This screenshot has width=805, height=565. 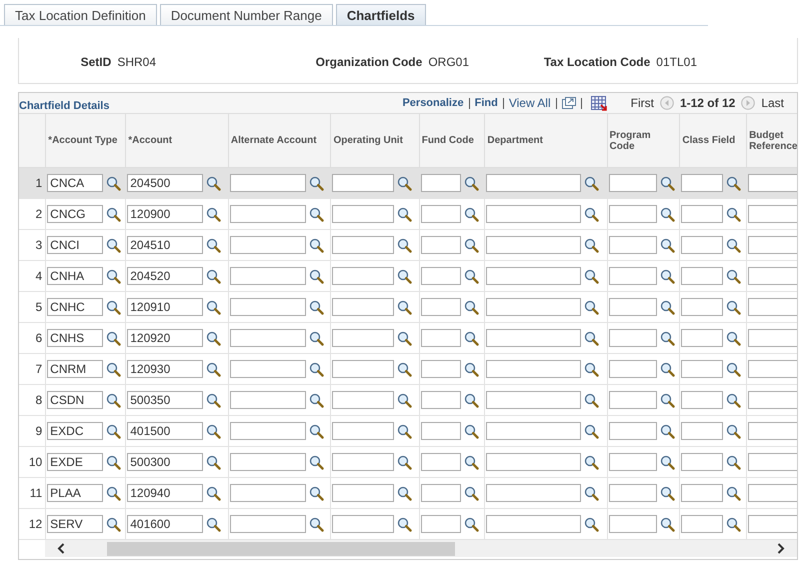 I want to click on input-field: CNCI, so click(x=75, y=245).